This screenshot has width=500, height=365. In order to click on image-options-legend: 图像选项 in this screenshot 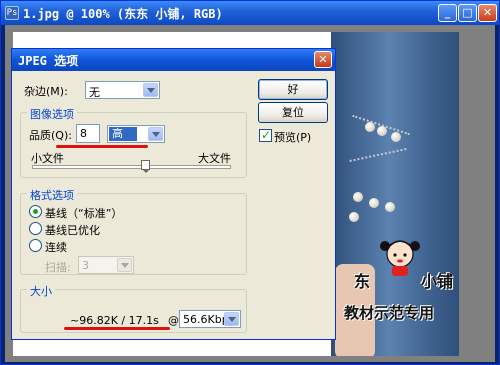, I will do `click(52, 114)`.